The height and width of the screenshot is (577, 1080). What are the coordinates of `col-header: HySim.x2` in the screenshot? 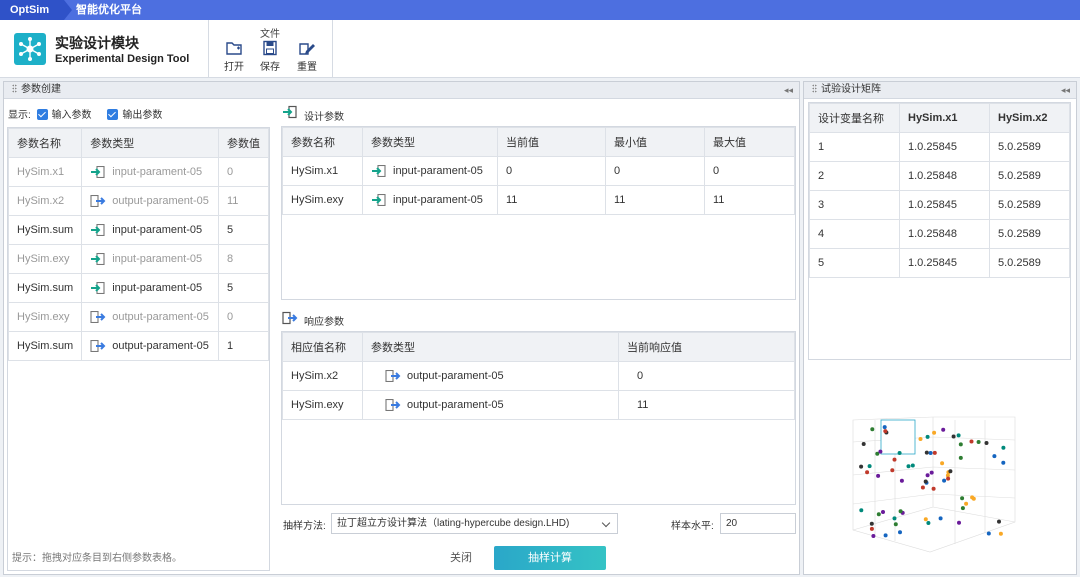 It's located at (1029, 118).